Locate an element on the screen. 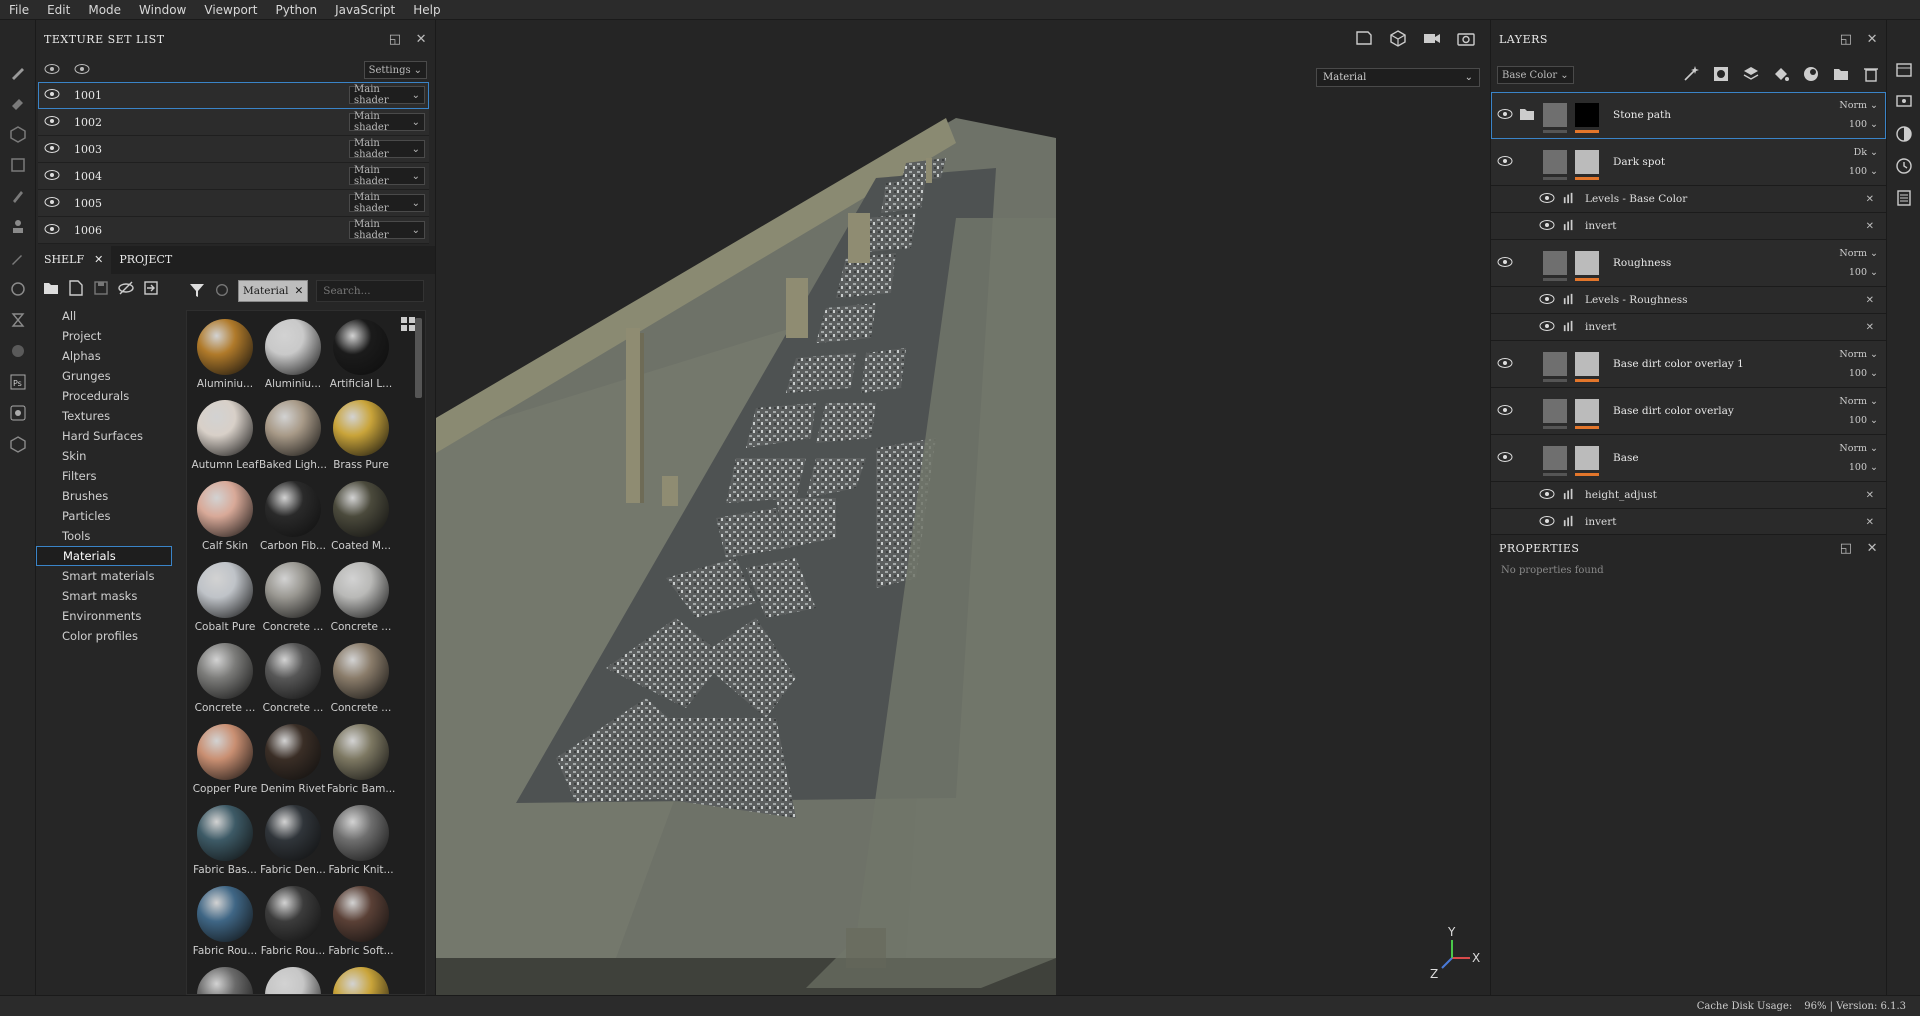 This screenshot has height=1016, width=1920. magic-wand-icon is located at coordinates (1691, 75).